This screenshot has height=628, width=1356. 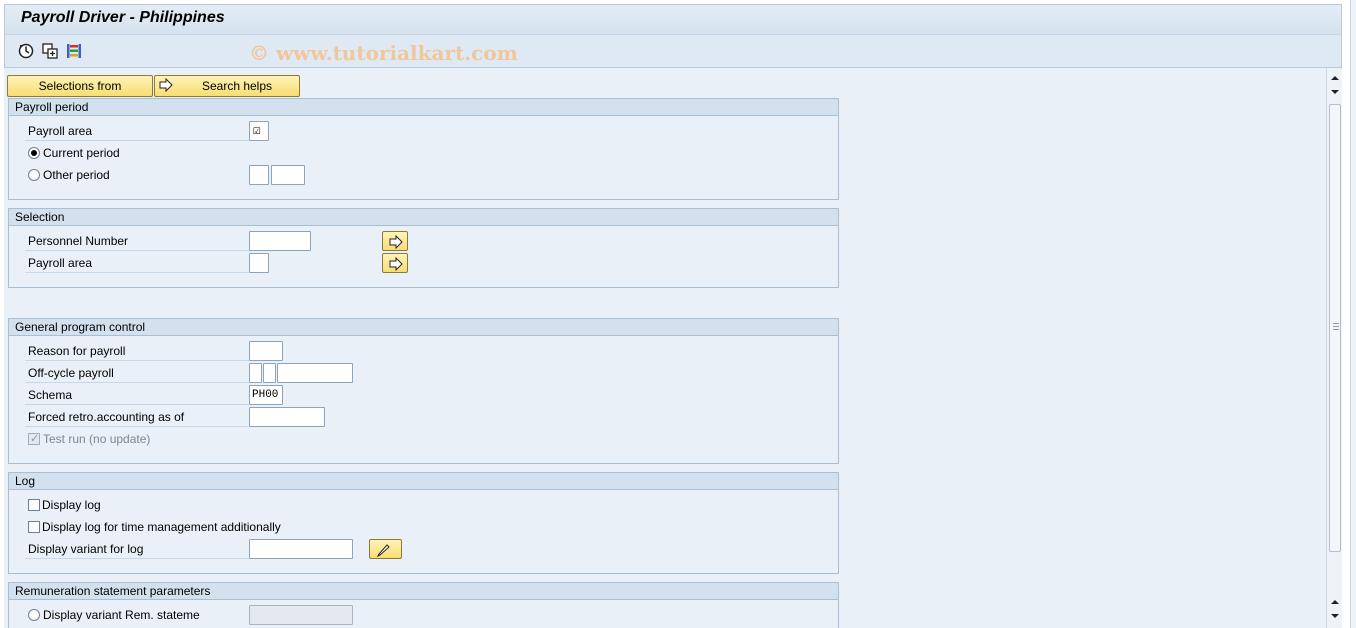 What do you see at coordinates (1335, 91) in the screenshot?
I see `scroll-down-icon` at bounding box center [1335, 91].